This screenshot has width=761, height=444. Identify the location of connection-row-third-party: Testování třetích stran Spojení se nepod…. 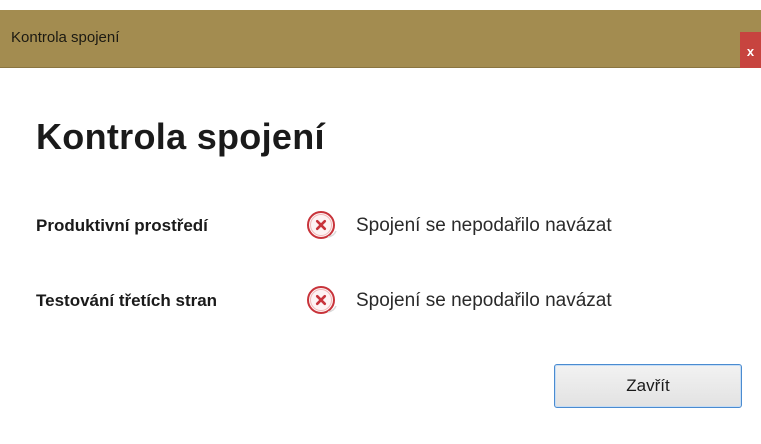
(386, 301).